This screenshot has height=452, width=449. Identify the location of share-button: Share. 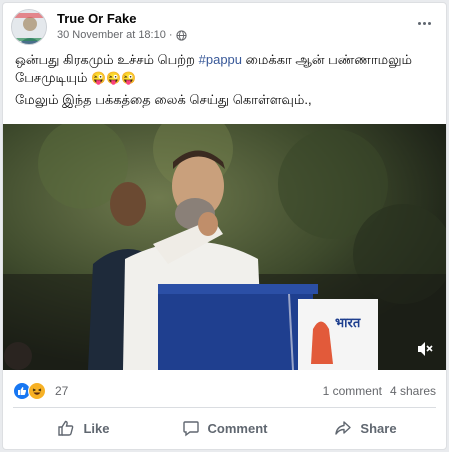
(365, 428).